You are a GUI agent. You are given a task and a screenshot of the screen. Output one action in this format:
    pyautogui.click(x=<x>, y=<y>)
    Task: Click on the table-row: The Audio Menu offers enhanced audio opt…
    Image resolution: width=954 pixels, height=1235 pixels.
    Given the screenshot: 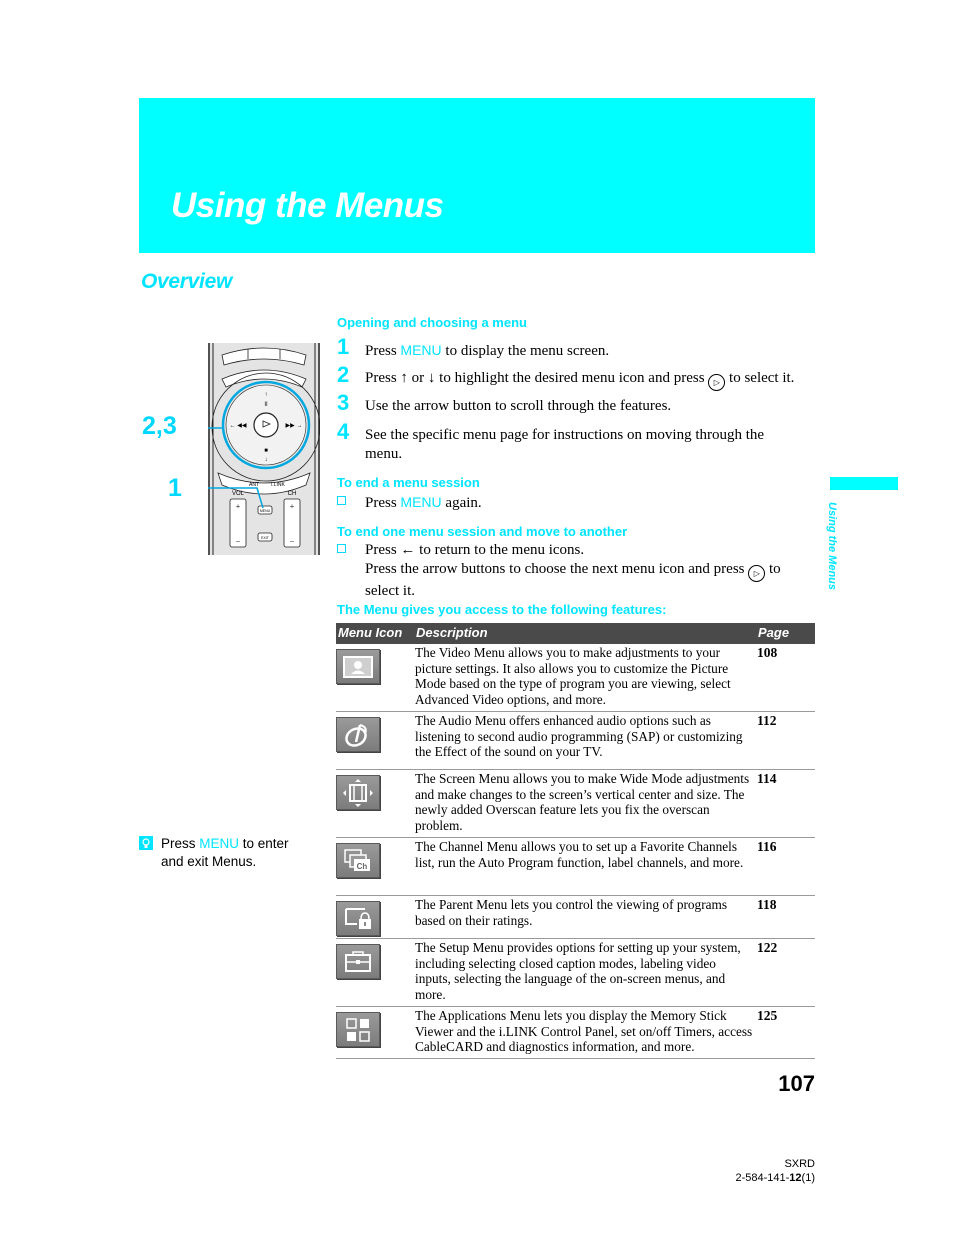 What is the action you would take?
    pyautogui.click(x=575, y=741)
    